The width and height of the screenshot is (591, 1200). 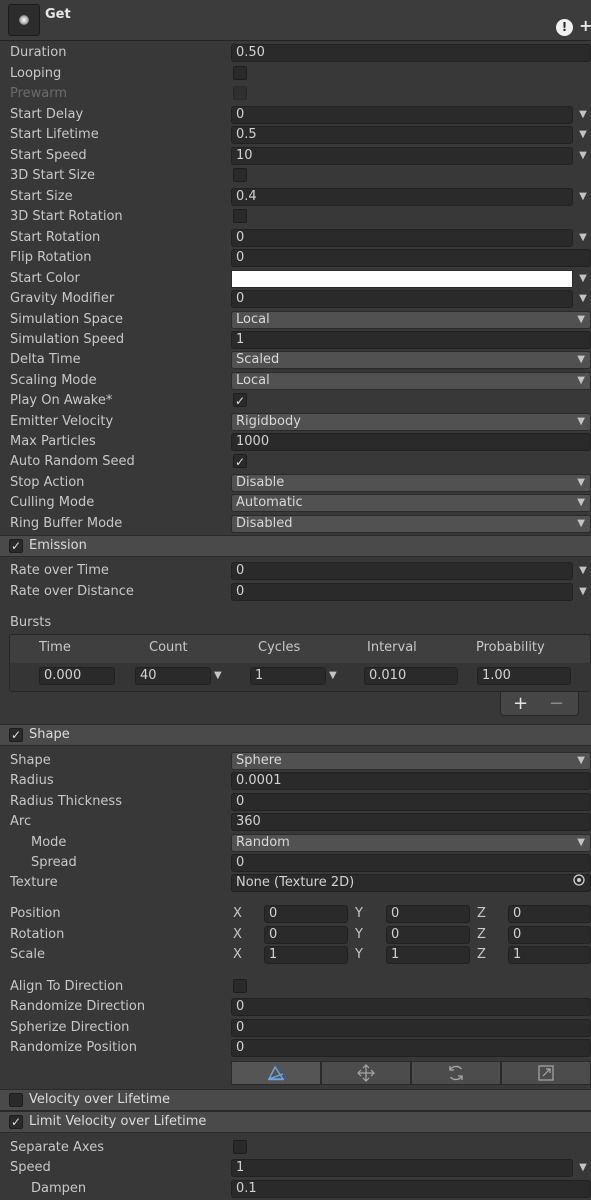 I want to click on arc-field: 360, so click(x=411, y=822).